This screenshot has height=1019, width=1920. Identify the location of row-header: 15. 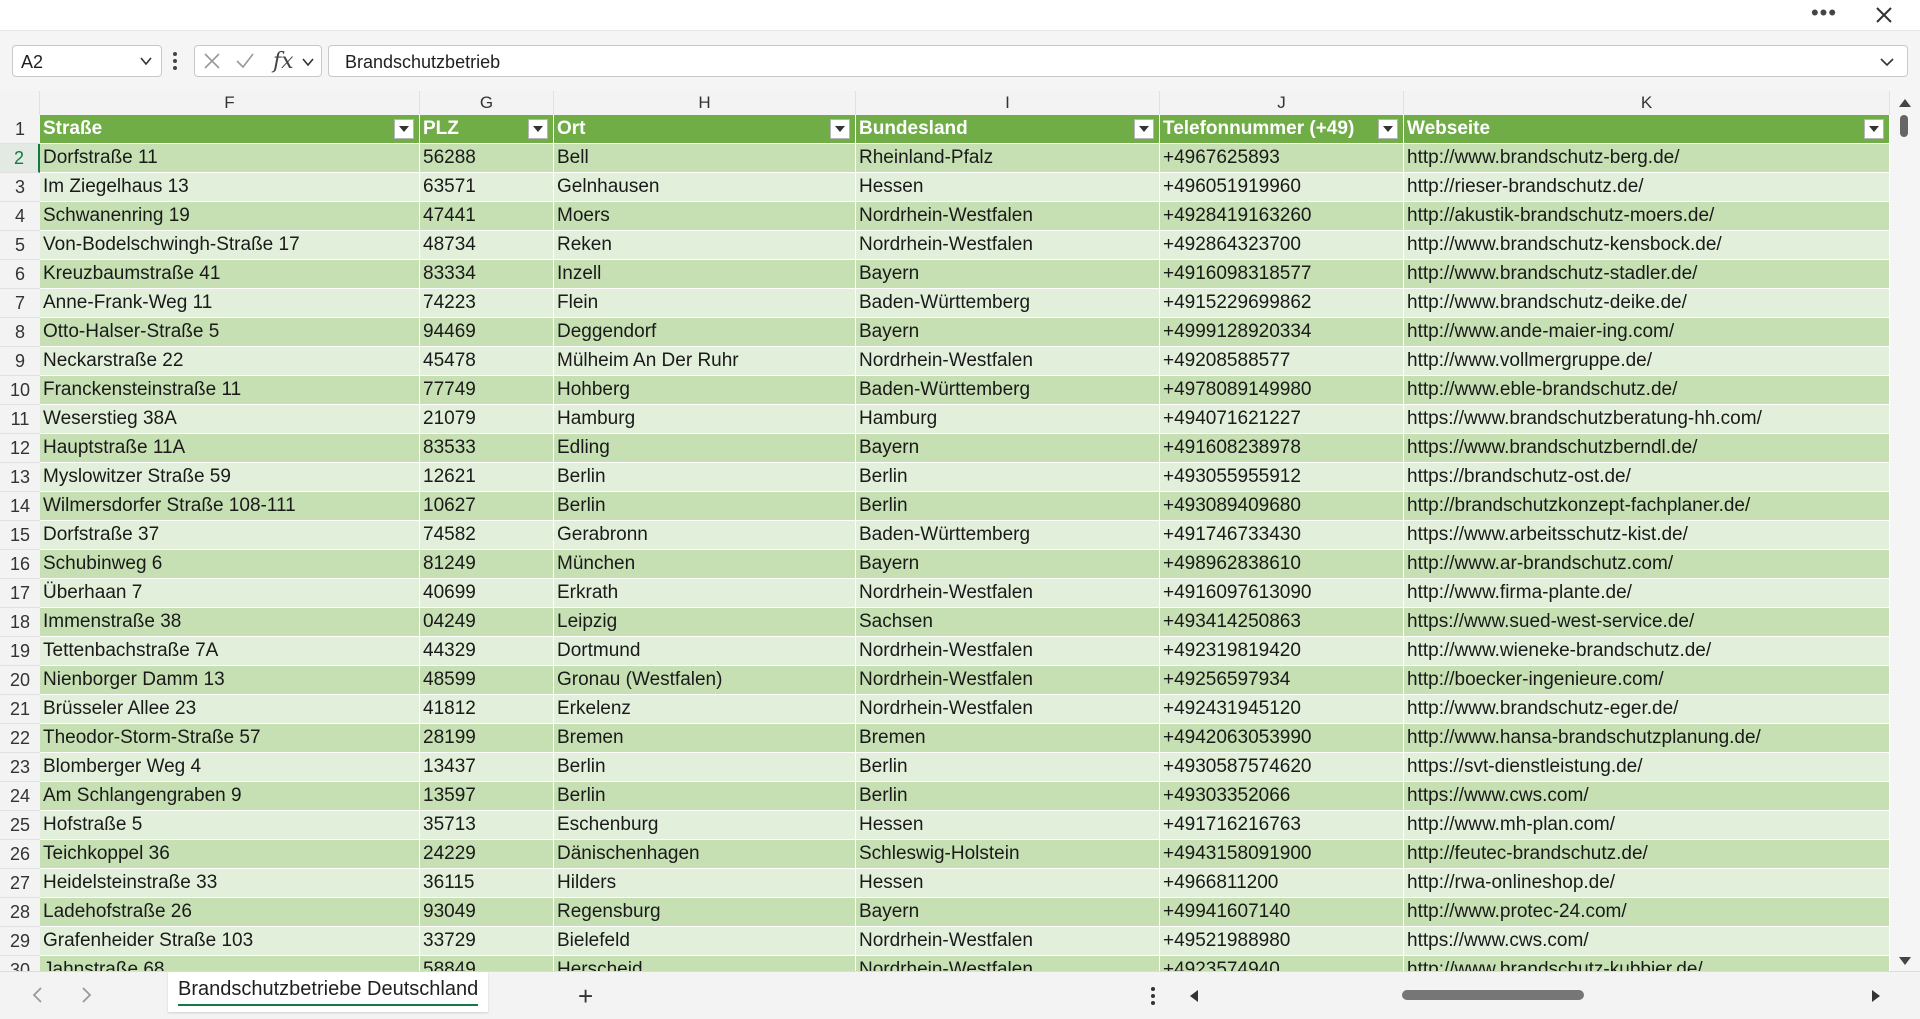
(20, 535).